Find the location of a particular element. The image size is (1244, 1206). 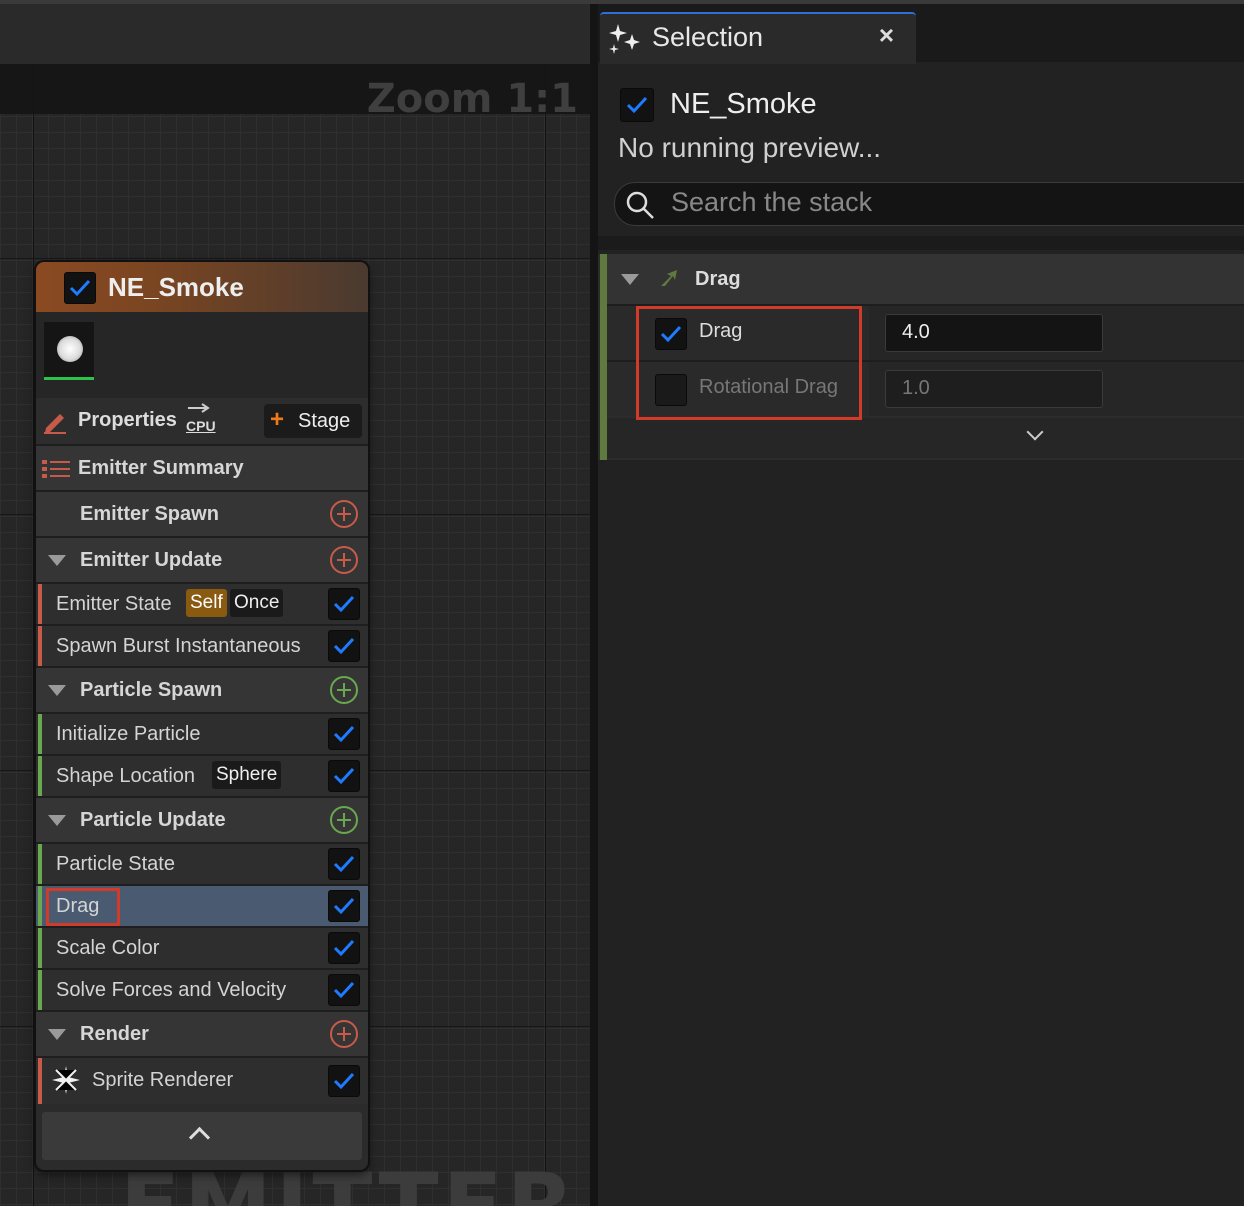

section-label: Emitter Update is located at coordinates (151, 560).